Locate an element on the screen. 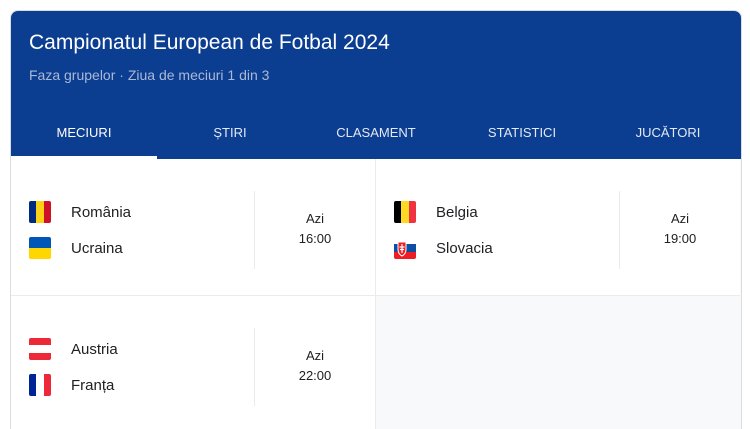 This screenshot has width=750, height=429. slovakia-coat-of-arms is located at coordinates (402, 249).